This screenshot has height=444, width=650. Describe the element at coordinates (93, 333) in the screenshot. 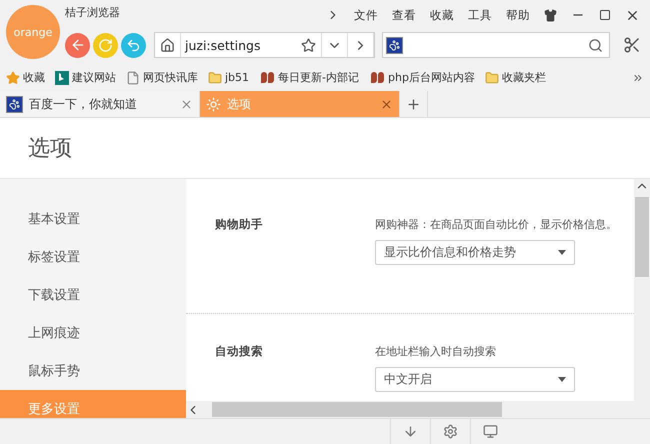

I see `sidebar-item: 上网痕迹` at that location.